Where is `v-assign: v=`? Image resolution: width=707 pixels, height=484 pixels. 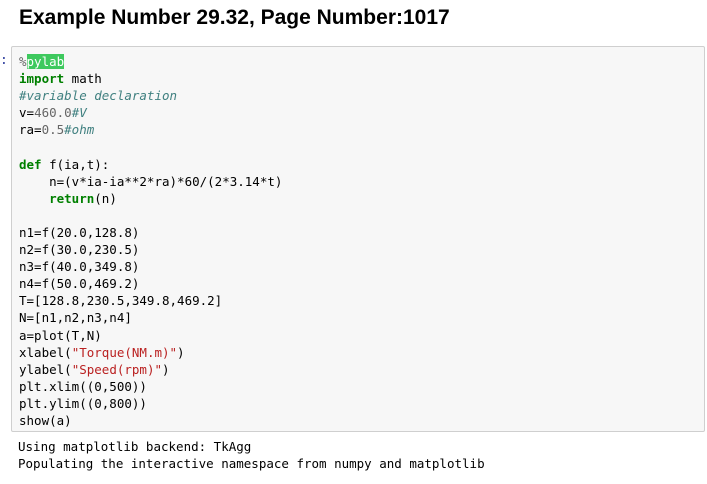 v-assign: v= is located at coordinates (27, 113).